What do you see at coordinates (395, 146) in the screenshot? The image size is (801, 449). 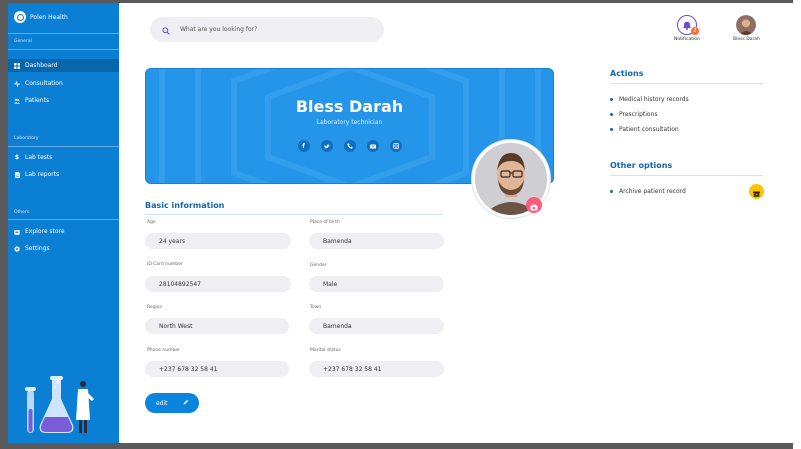 I see `instagram-icon` at bounding box center [395, 146].